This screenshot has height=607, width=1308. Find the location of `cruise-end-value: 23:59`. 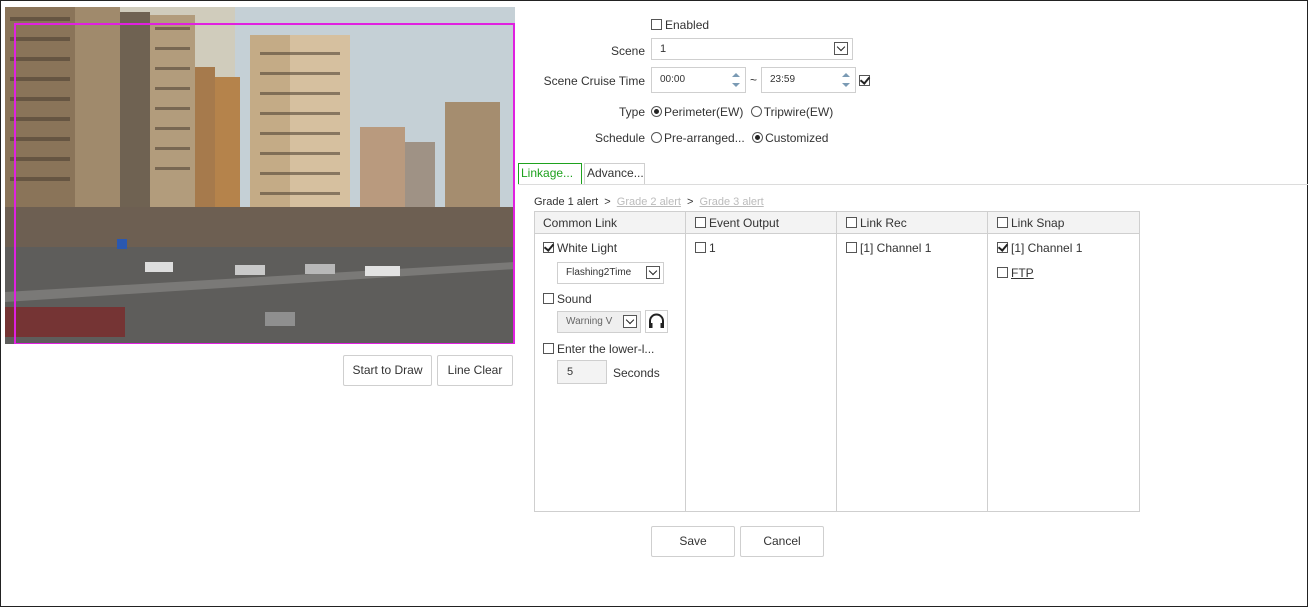

cruise-end-value: 23:59 is located at coordinates (783, 79).